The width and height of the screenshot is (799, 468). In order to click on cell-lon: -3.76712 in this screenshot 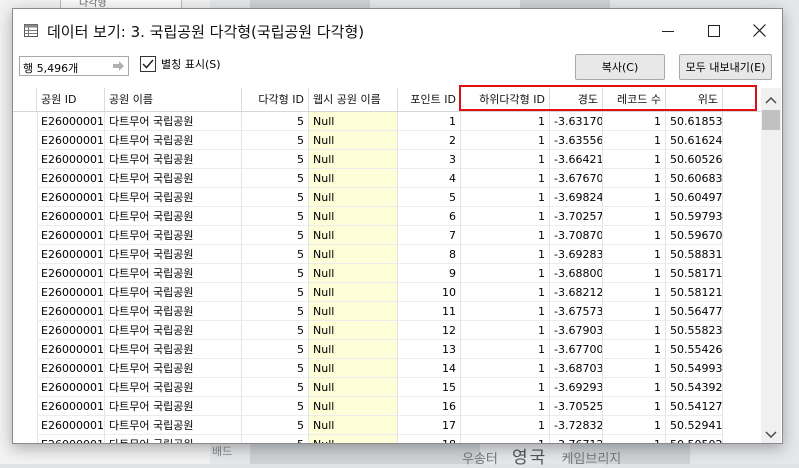, I will do `click(576, 439)`.